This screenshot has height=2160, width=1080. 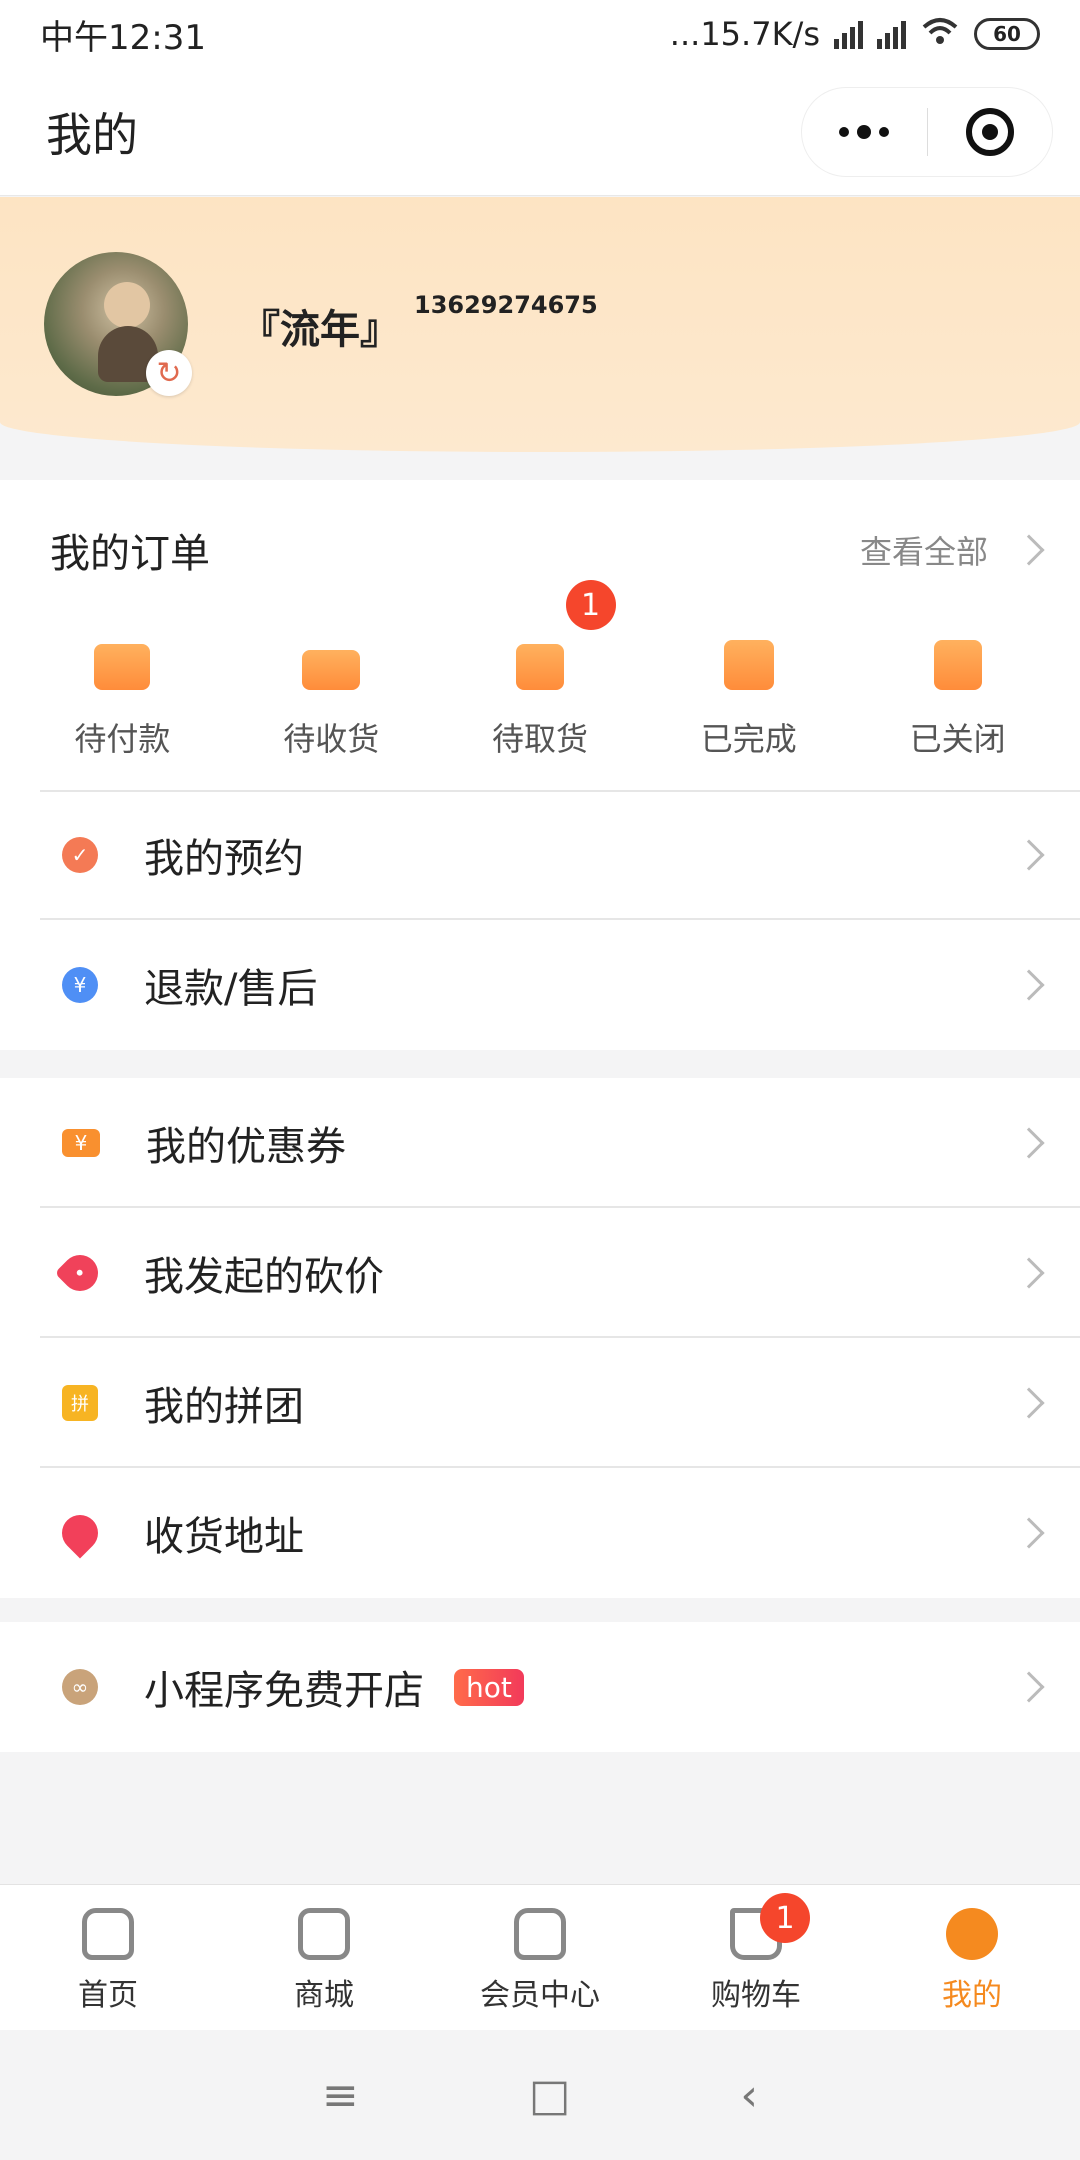 What do you see at coordinates (540, 550) in the screenshot?
I see `orders-header: 我的订单 查看全部` at bounding box center [540, 550].